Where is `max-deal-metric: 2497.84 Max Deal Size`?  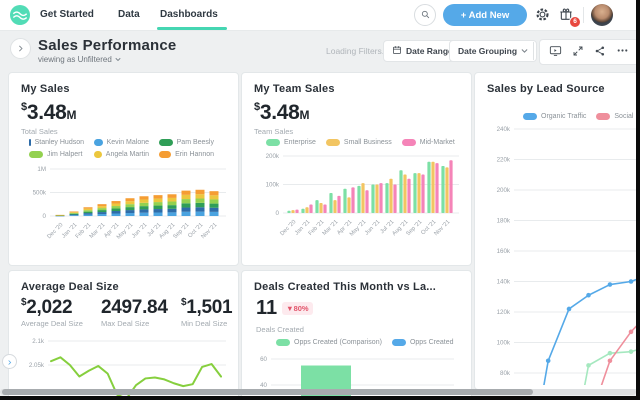 max-deal-metric: 2497.84 Max Deal Size is located at coordinates (134, 312).